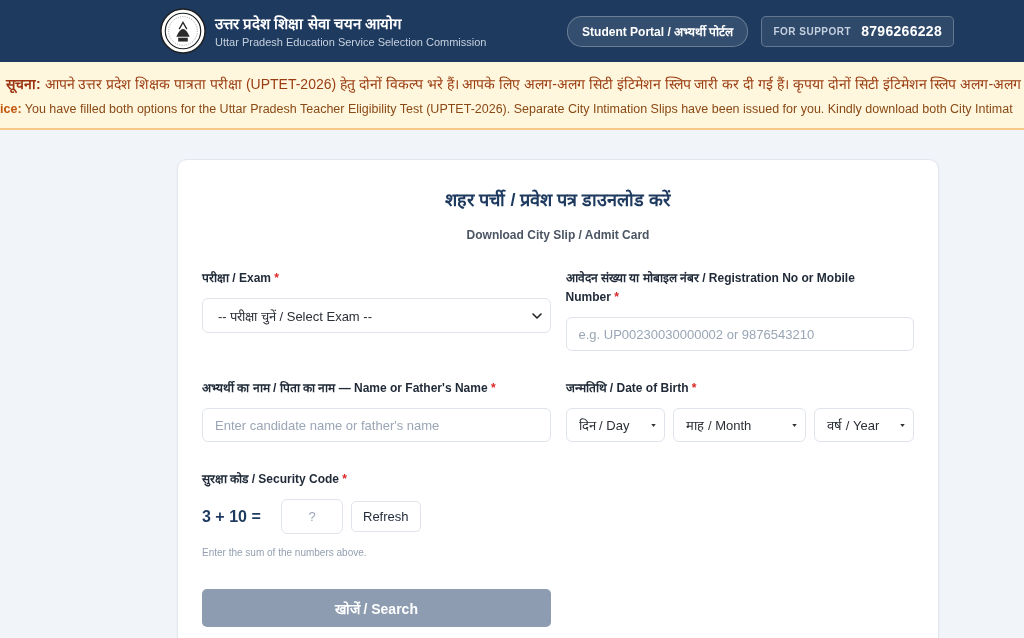  I want to click on text-field: e.g. UP00230030000002 or 9876543210, so click(739, 334).